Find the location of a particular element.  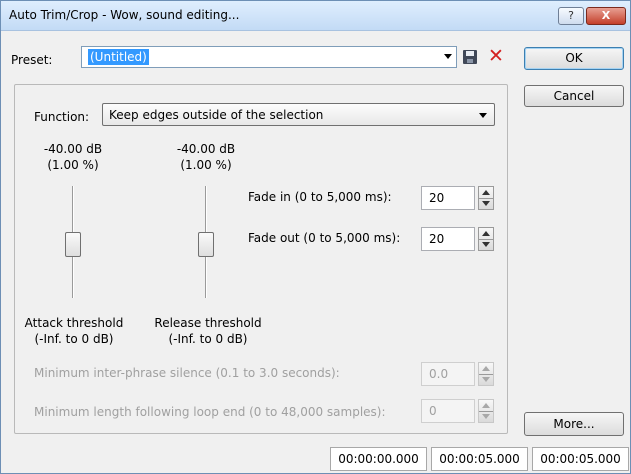

status-bar: 00:00:00.000 00:00:05.000 00:00:05.000 is located at coordinates (315, 458).